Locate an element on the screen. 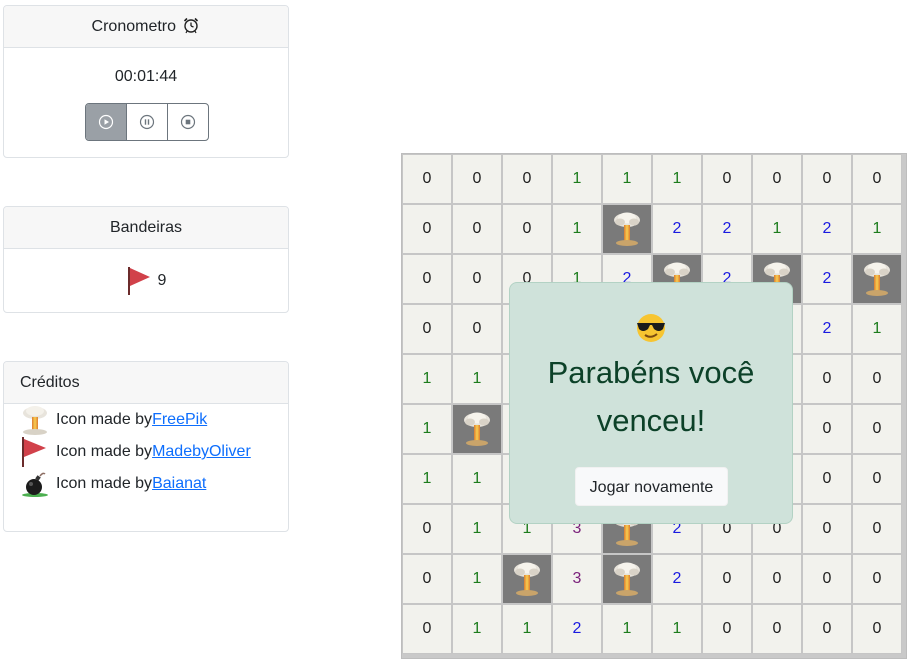  credit-item: Icon made by FreePik is located at coordinates (146, 420).